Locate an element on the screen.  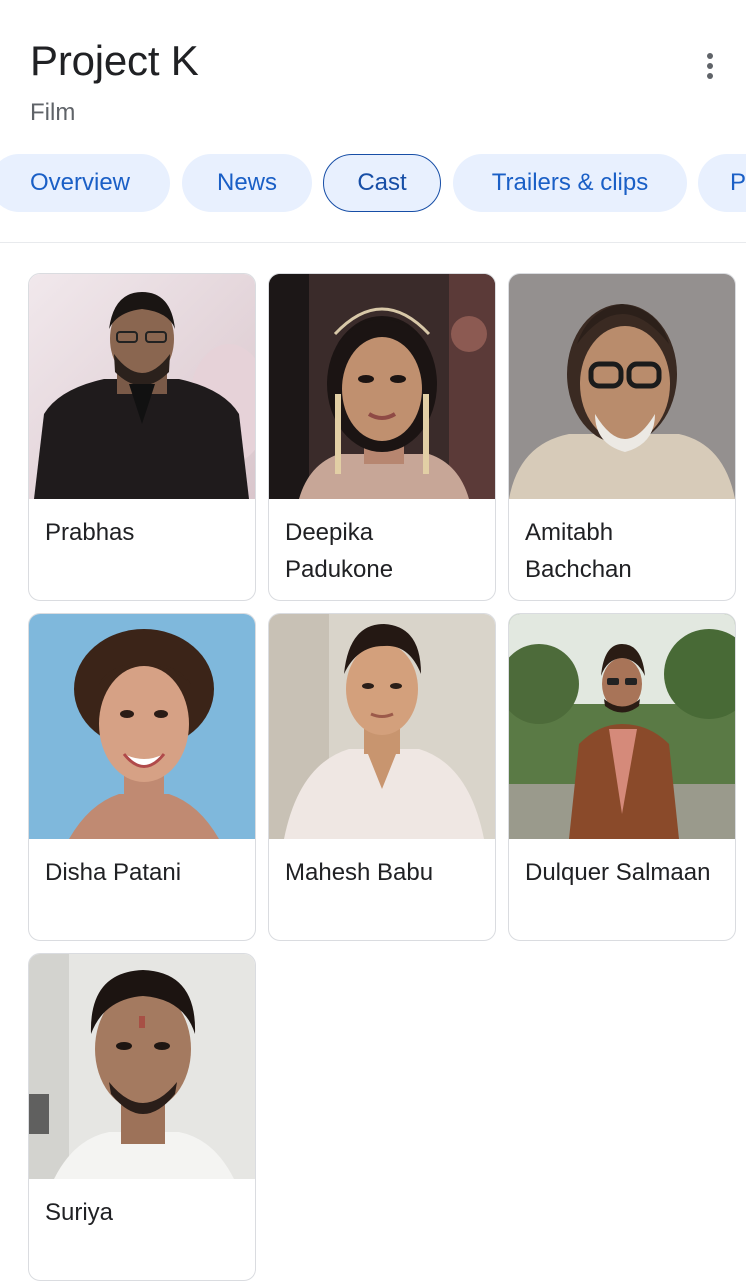
cast-name: Prabhas is located at coordinates (90, 532).